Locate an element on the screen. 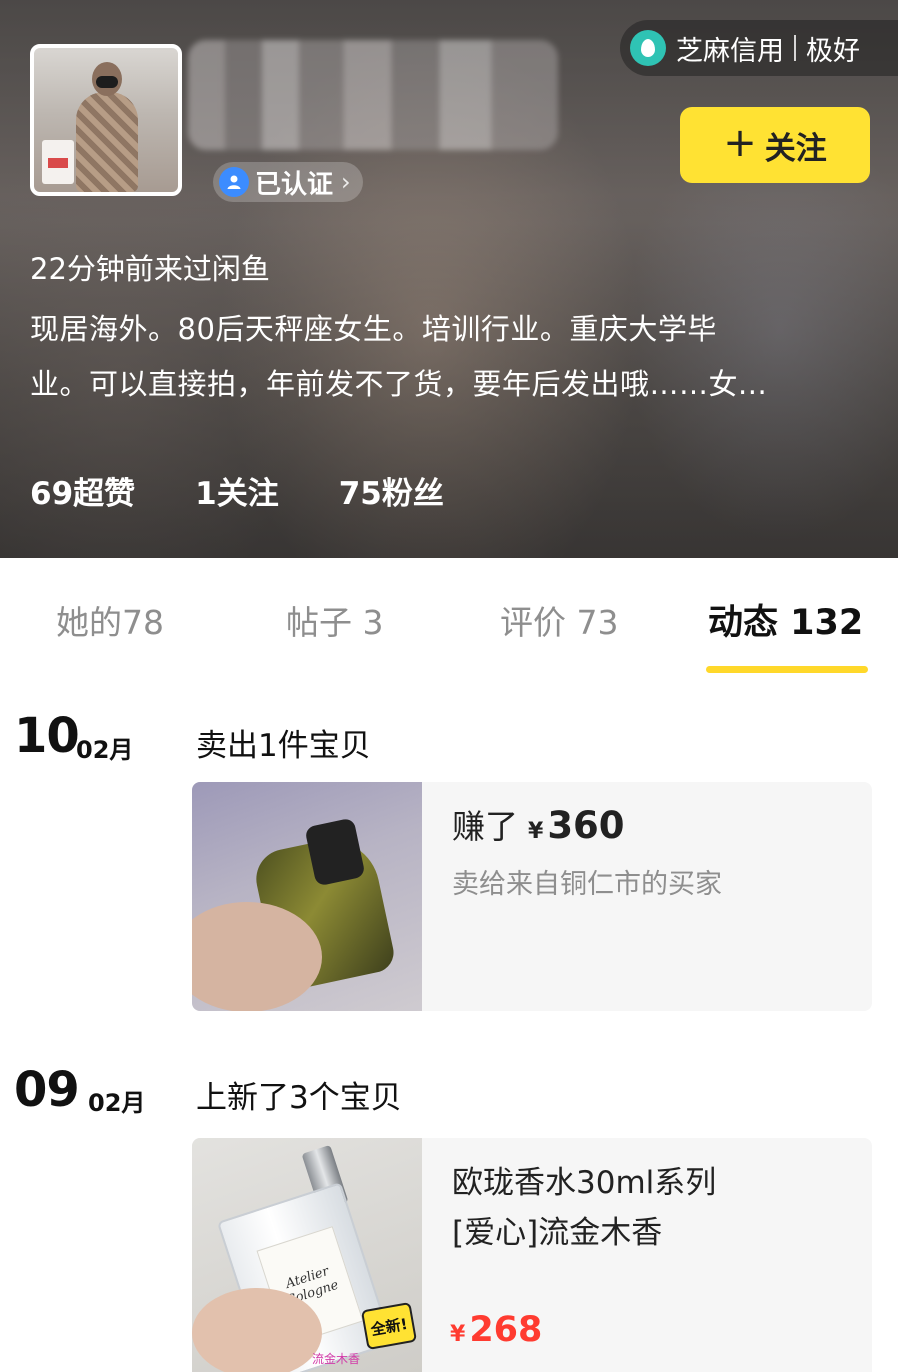 This screenshot has height=1372, width=898. earned-amount: 赚了 ¥ 360 is located at coordinates (538, 824).